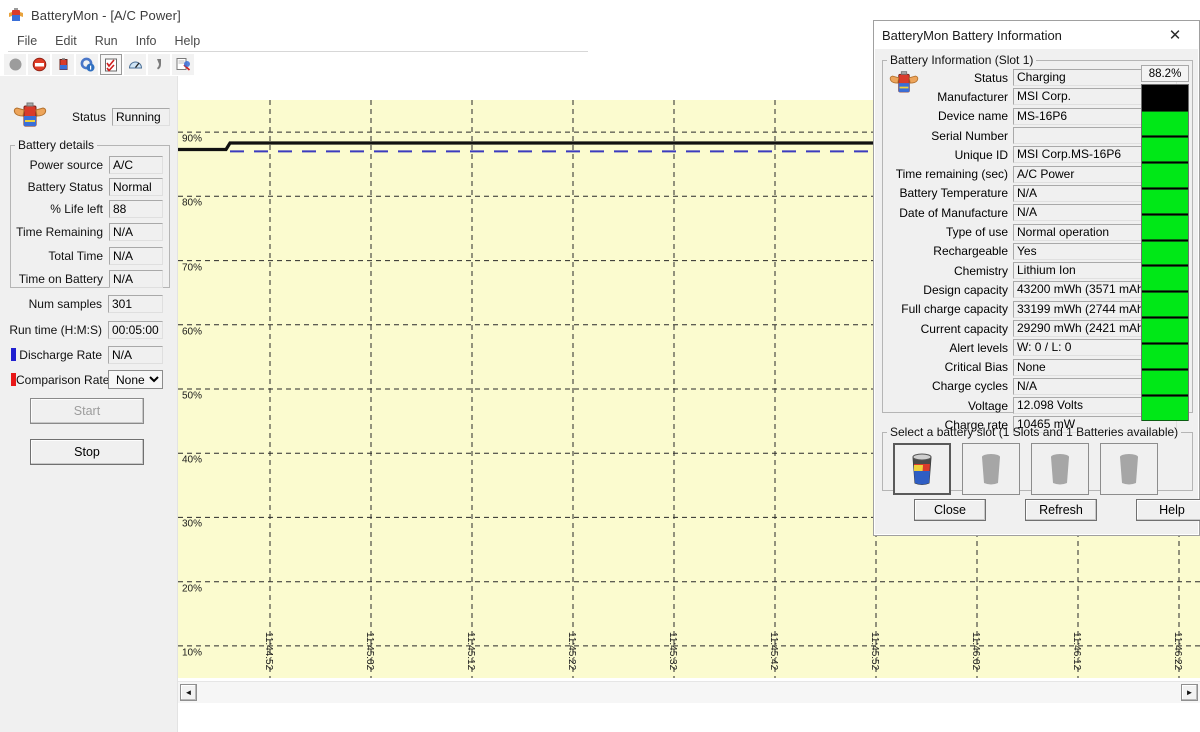 The image size is (1200, 732). What do you see at coordinates (188, 692) in the screenshot?
I see `scroll-left-button: ◄` at bounding box center [188, 692].